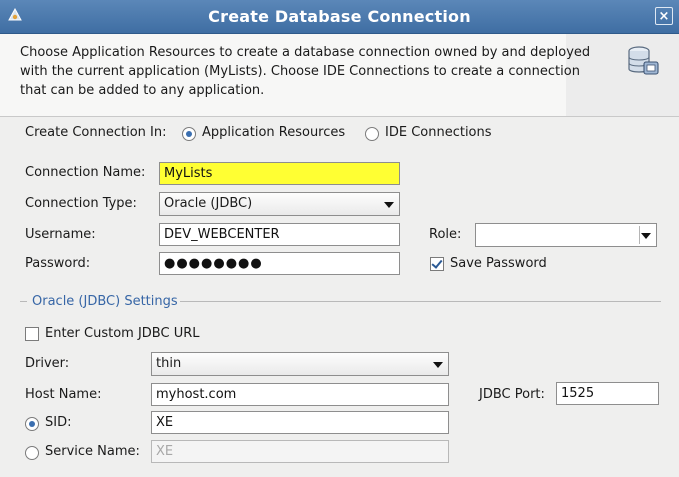 Image resolution: width=679 pixels, height=477 pixels. What do you see at coordinates (105, 301) in the screenshot?
I see `jdbc-settings-title: Oracle (JDBC) Settings` at bounding box center [105, 301].